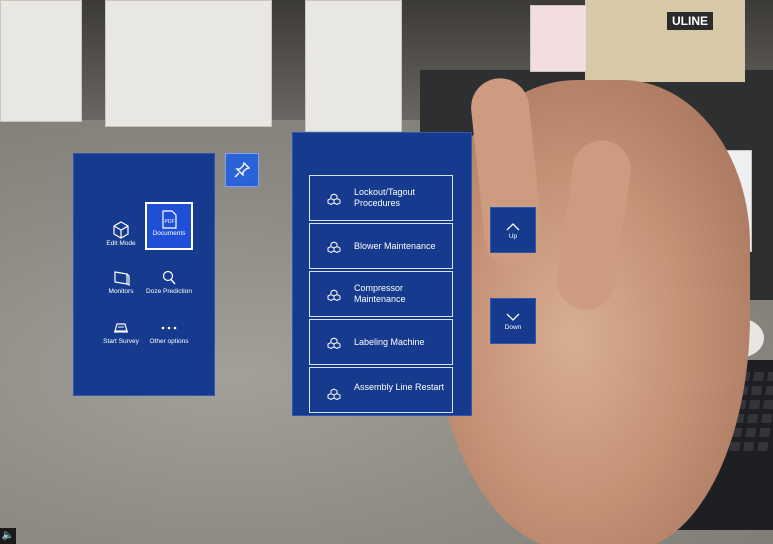 This screenshot has height=544, width=773. Describe the element at coordinates (399, 387) in the screenshot. I see `document-label: Assembly Line Restart` at that location.